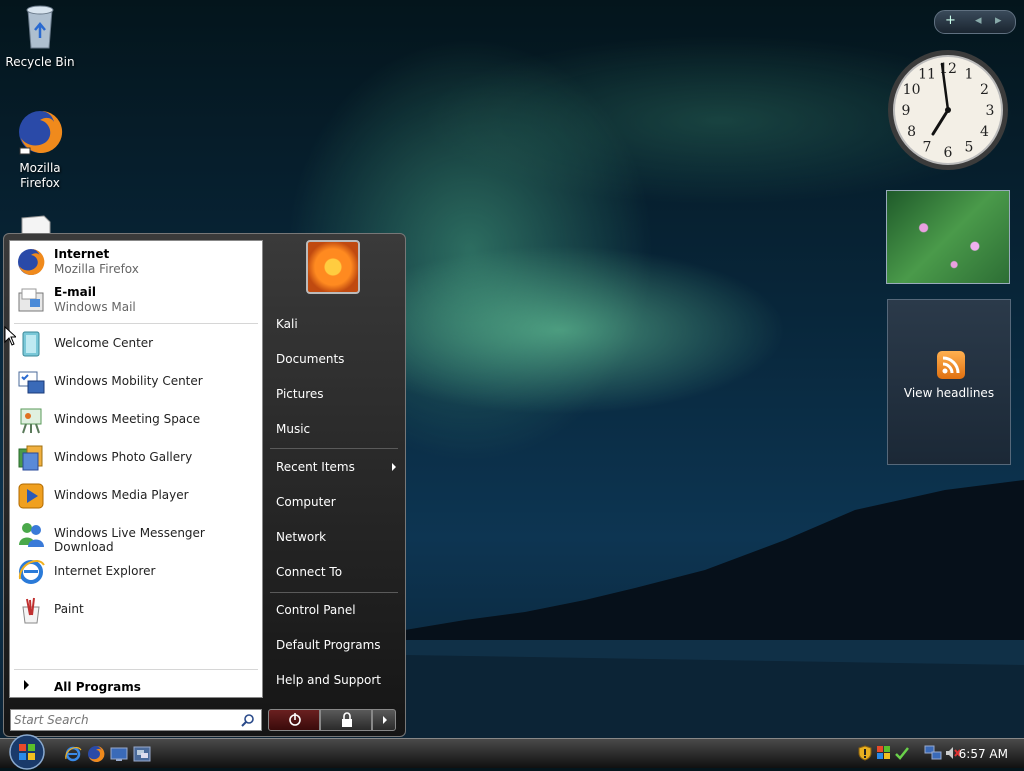 This screenshot has height=771, width=1024. What do you see at coordinates (136, 458) in the screenshot?
I see `program-item-photo-gallery: Windows Photo Gallery` at bounding box center [136, 458].